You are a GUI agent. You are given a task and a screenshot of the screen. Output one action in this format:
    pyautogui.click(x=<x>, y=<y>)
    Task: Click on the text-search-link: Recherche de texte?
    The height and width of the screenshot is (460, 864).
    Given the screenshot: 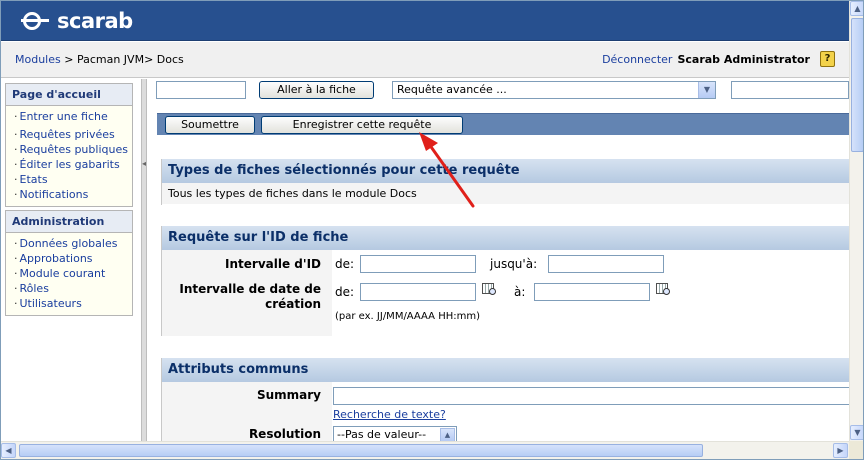 What is the action you would take?
    pyautogui.click(x=389, y=414)
    